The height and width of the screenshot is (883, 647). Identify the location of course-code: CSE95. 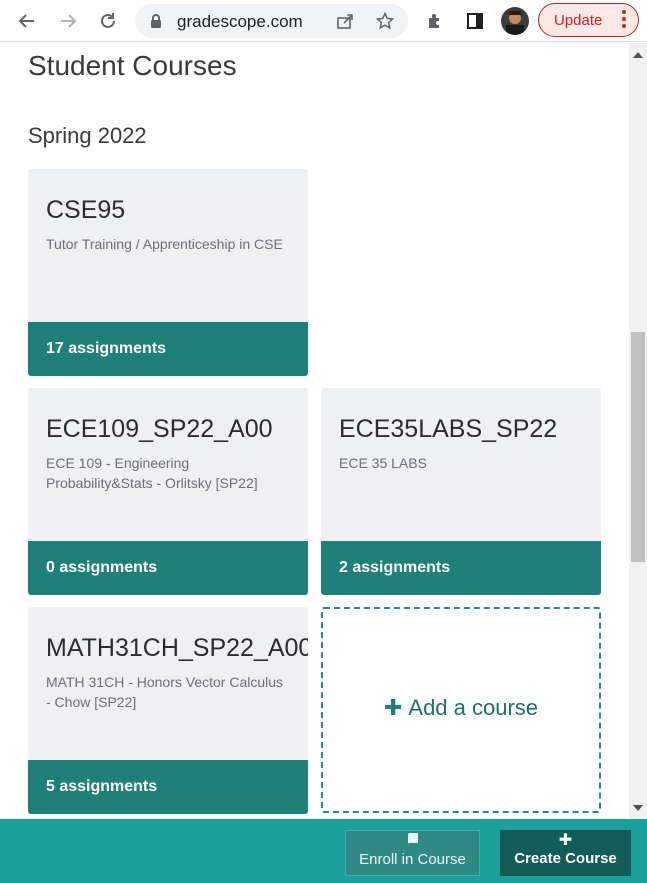
(86, 210).